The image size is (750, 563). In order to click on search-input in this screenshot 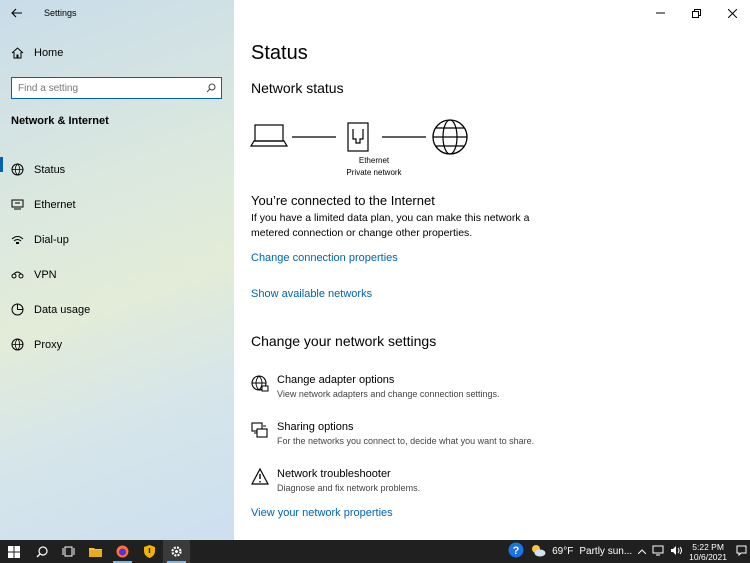, I will do `click(106, 88)`.